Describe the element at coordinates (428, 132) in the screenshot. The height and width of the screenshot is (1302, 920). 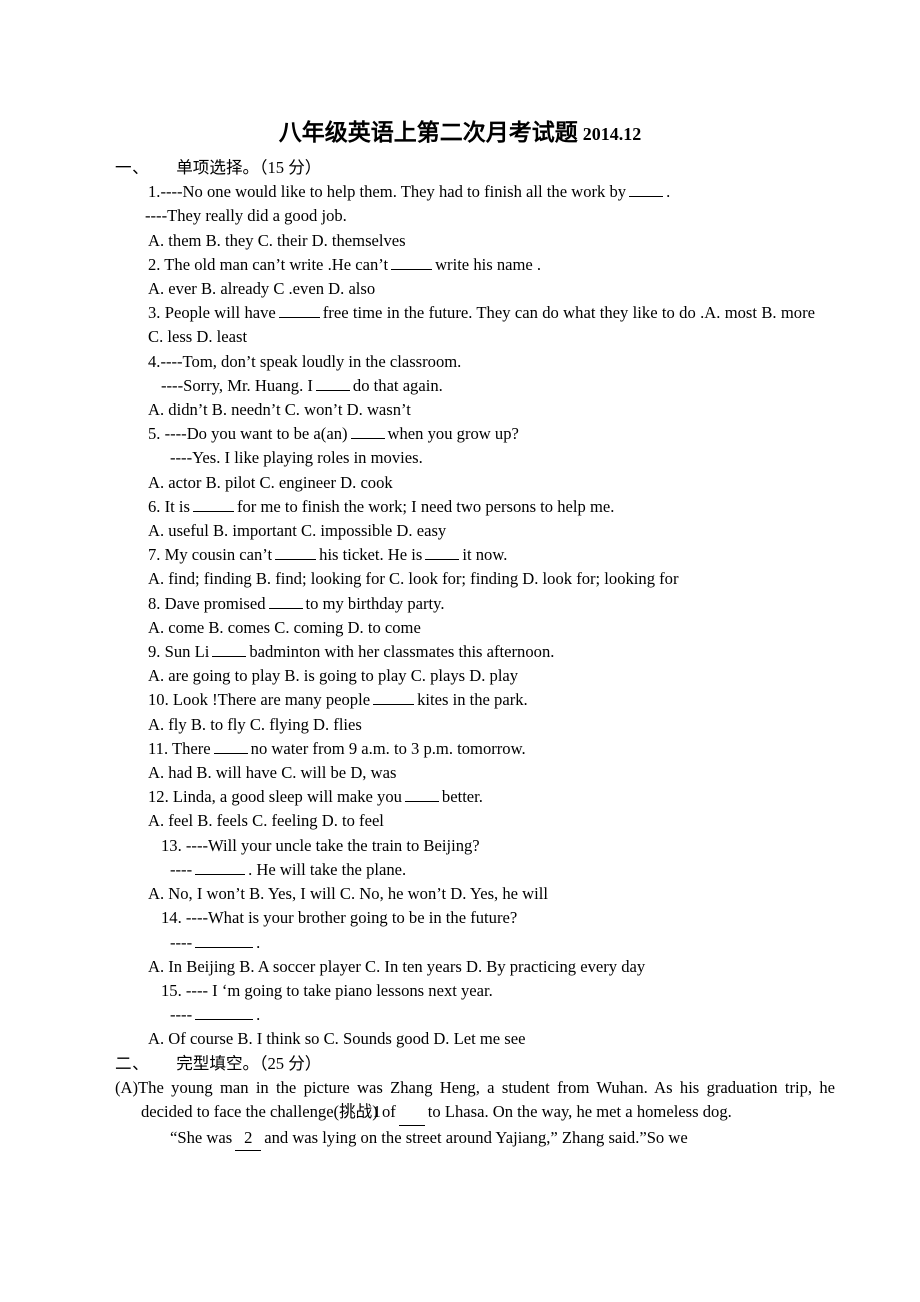
I see `page-title-chinese: 八年级英语上第二次月考试题` at that location.